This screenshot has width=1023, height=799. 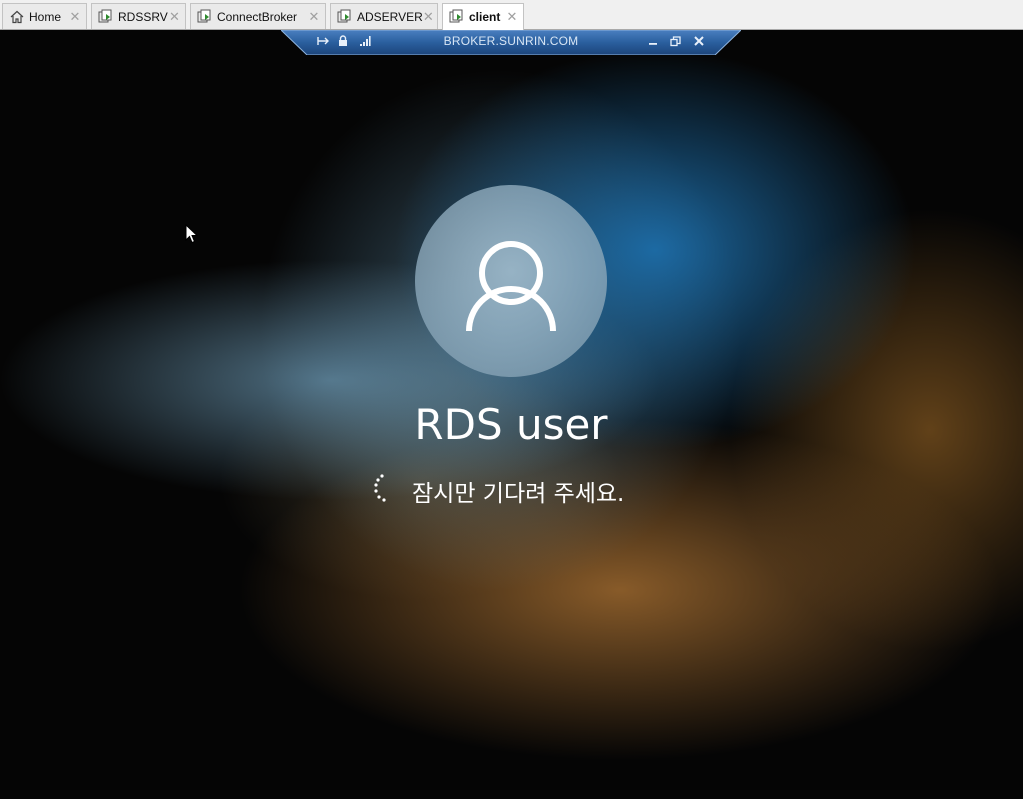 I want to click on user-avatar, so click(x=511, y=281).